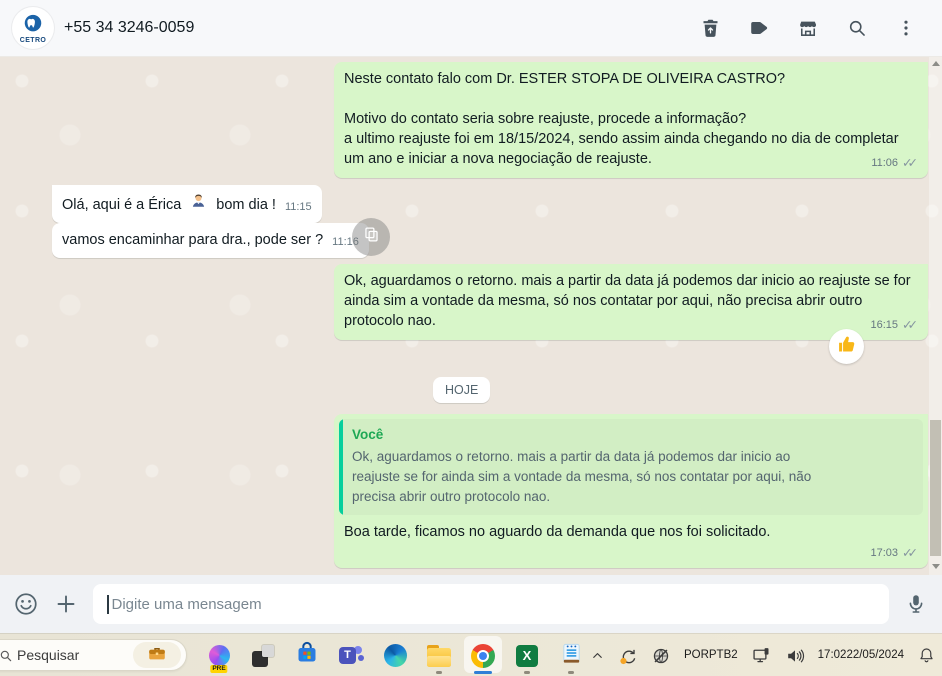 This screenshot has height=676, width=942. Describe the element at coordinates (885, 163) in the screenshot. I see `message-time: 11:06` at that location.